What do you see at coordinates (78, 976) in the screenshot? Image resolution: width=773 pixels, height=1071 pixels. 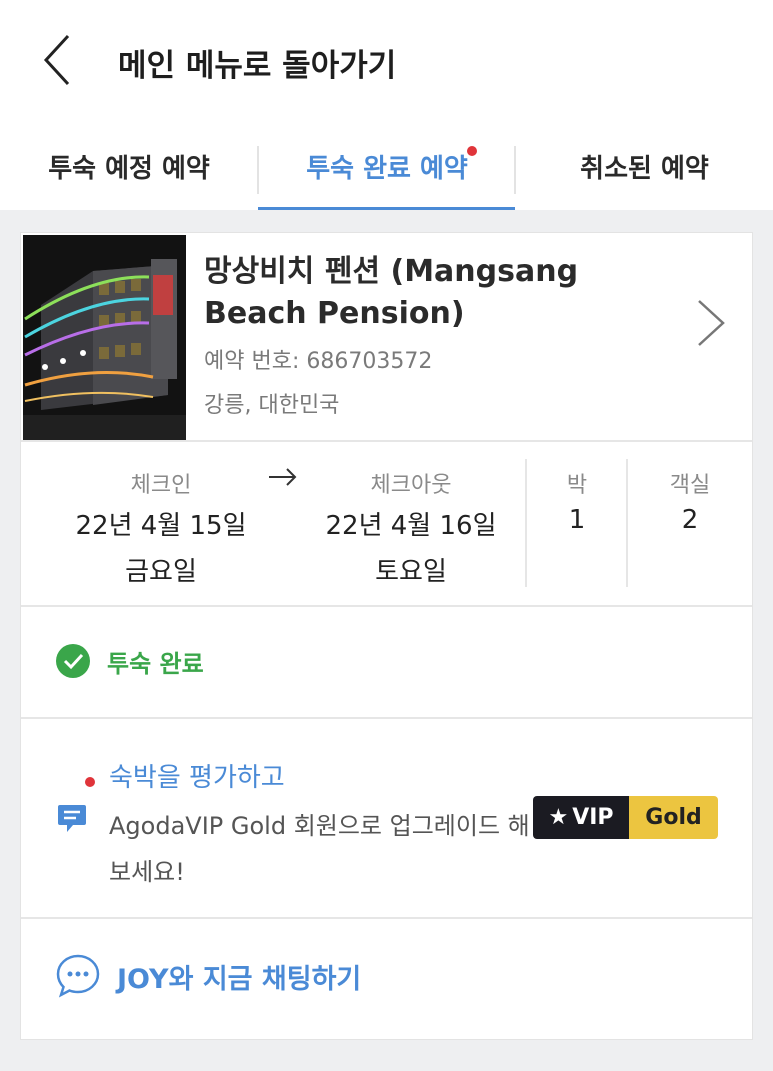 I see `chat-bubble-icon` at bounding box center [78, 976].